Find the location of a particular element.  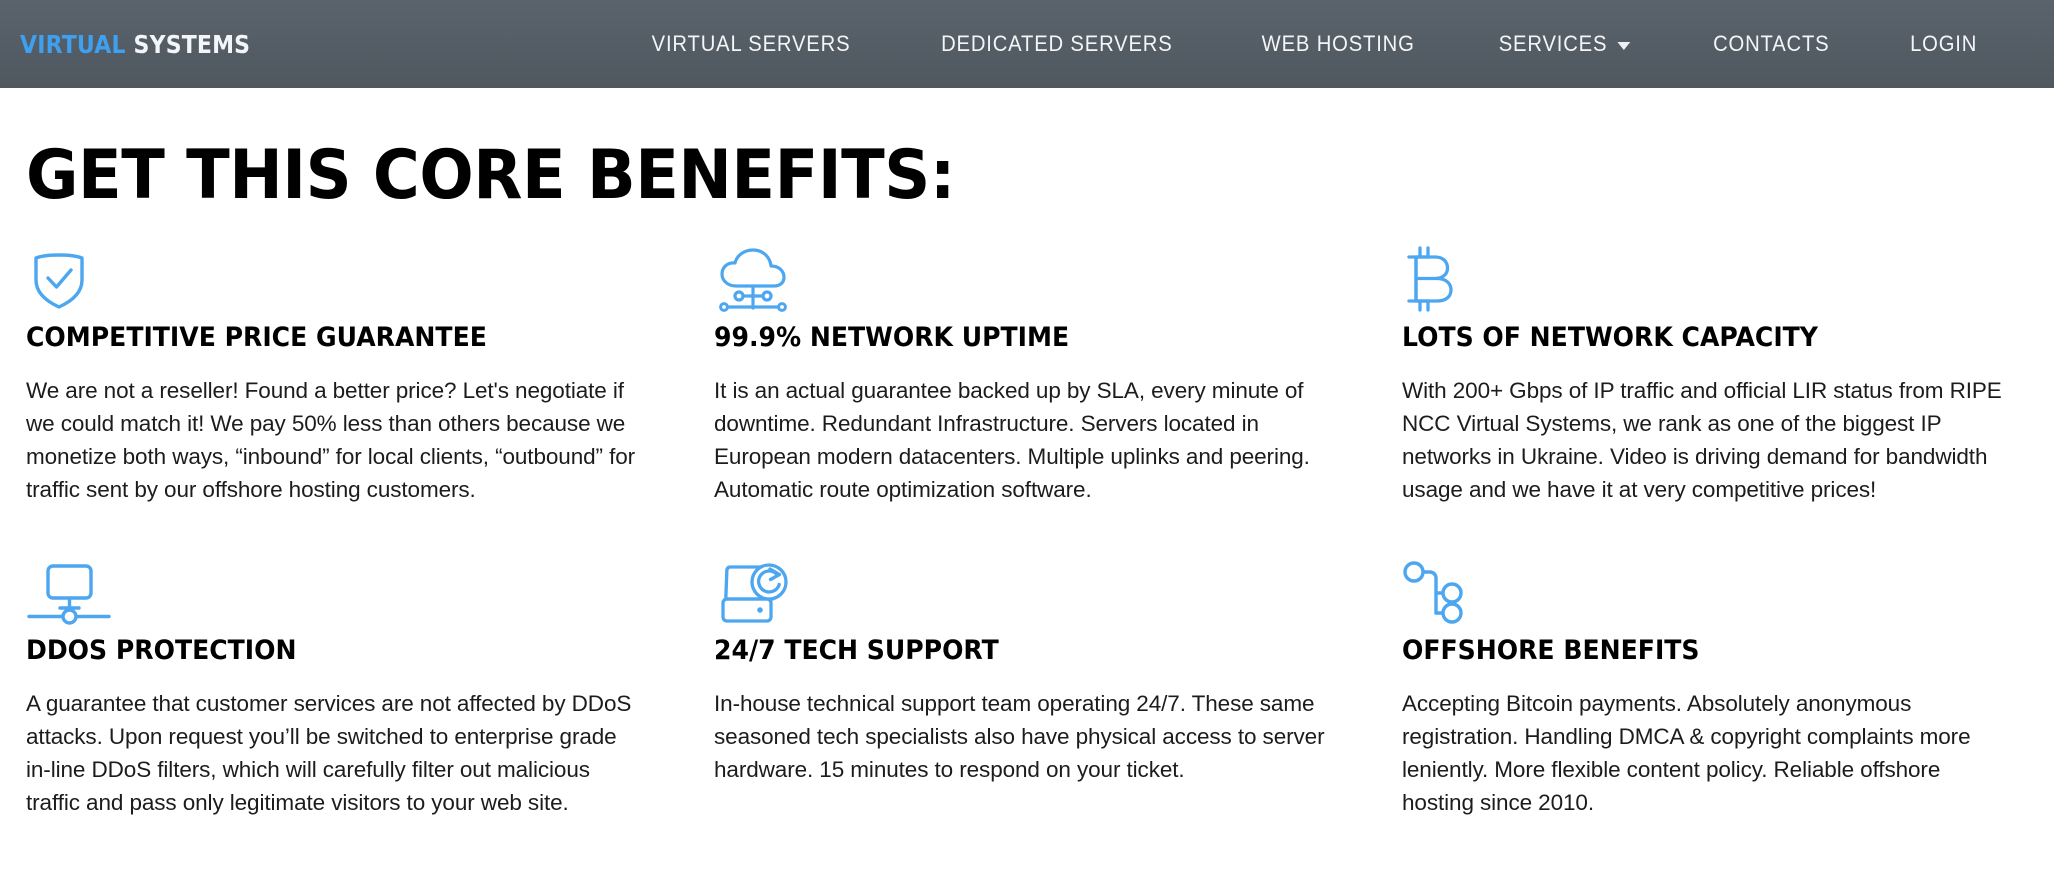

nav-item-label: CONTACTS is located at coordinates (1771, 43).